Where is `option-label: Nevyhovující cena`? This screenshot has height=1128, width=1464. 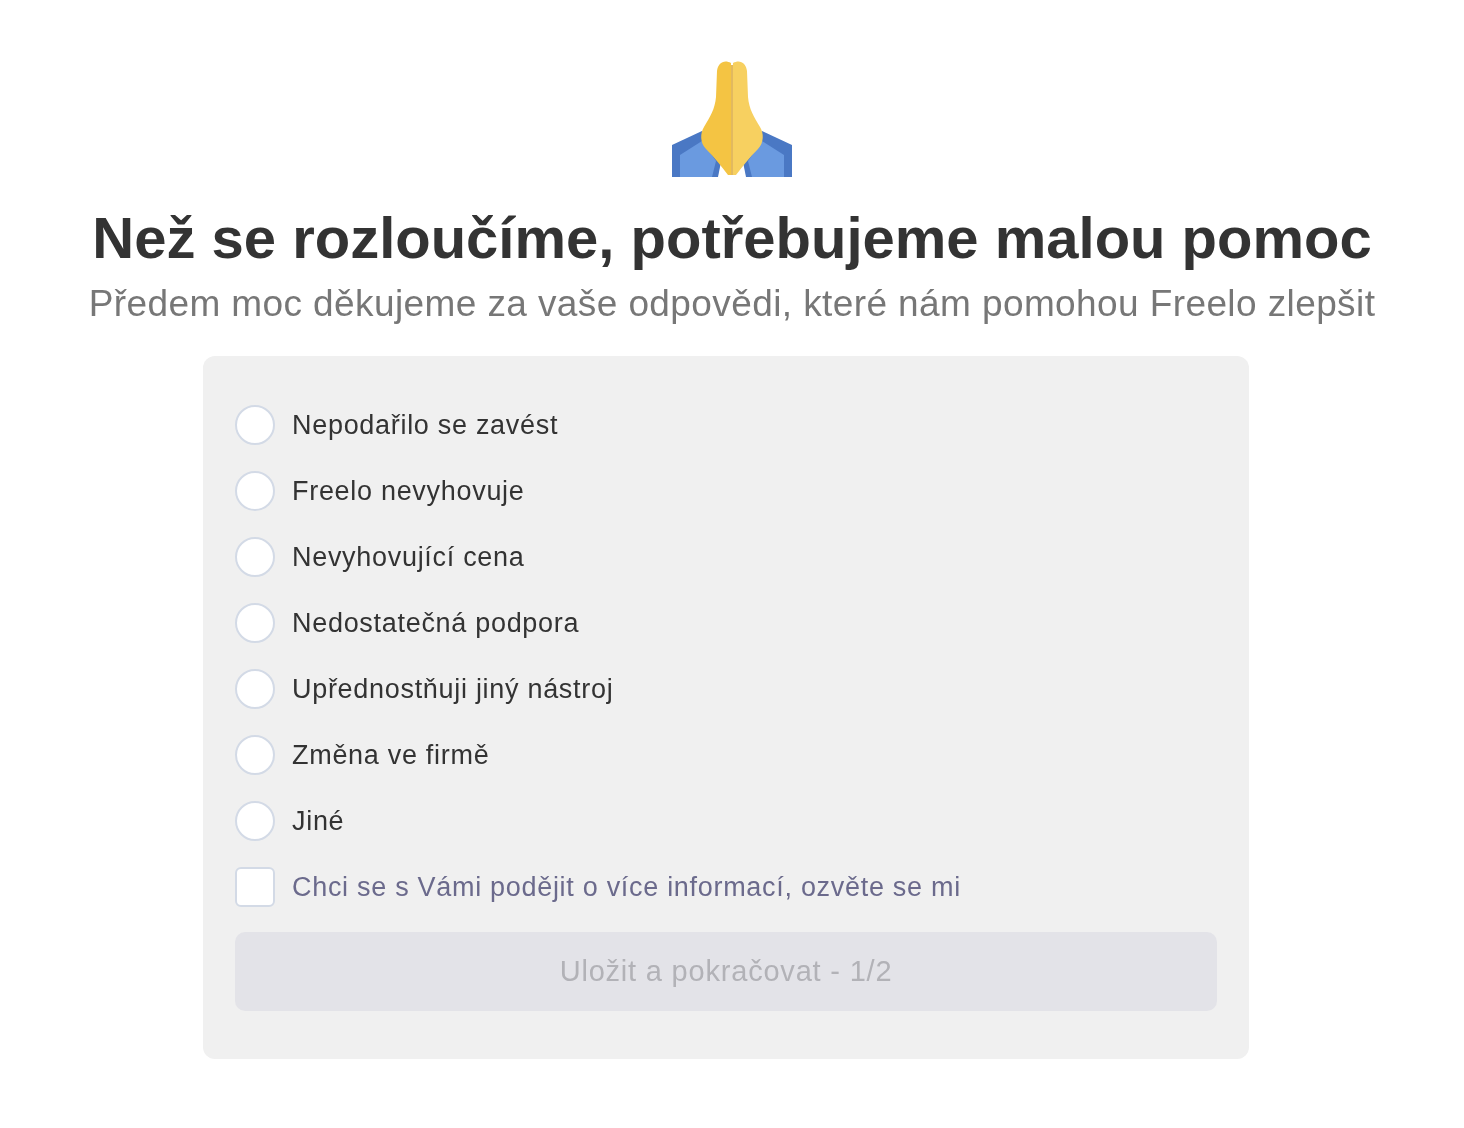 option-label: Nevyhovující cena is located at coordinates (408, 557).